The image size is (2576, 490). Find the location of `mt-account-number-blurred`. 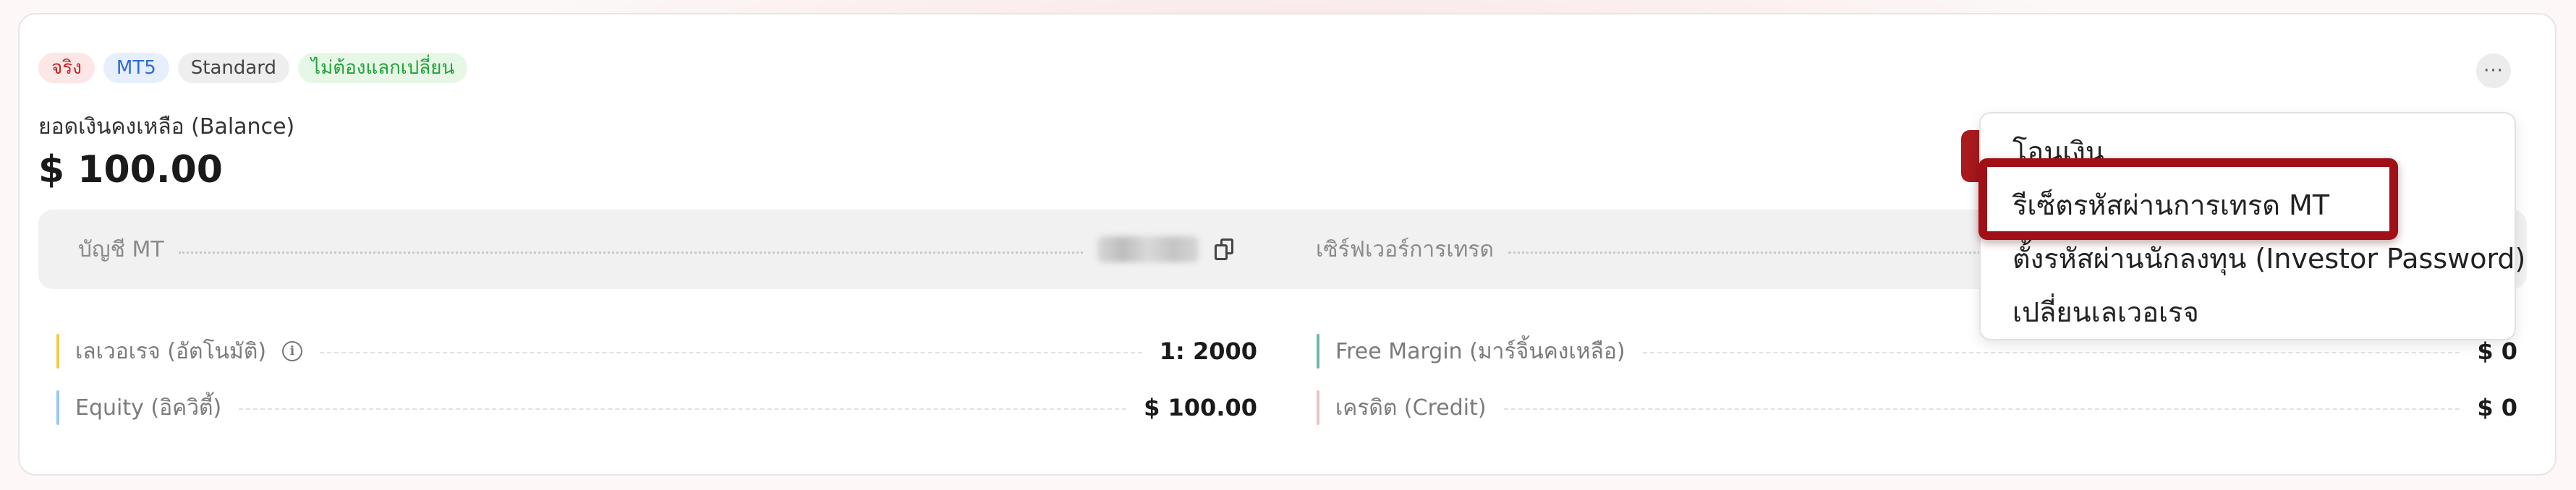

mt-account-number-blurred is located at coordinates (1148, 249).